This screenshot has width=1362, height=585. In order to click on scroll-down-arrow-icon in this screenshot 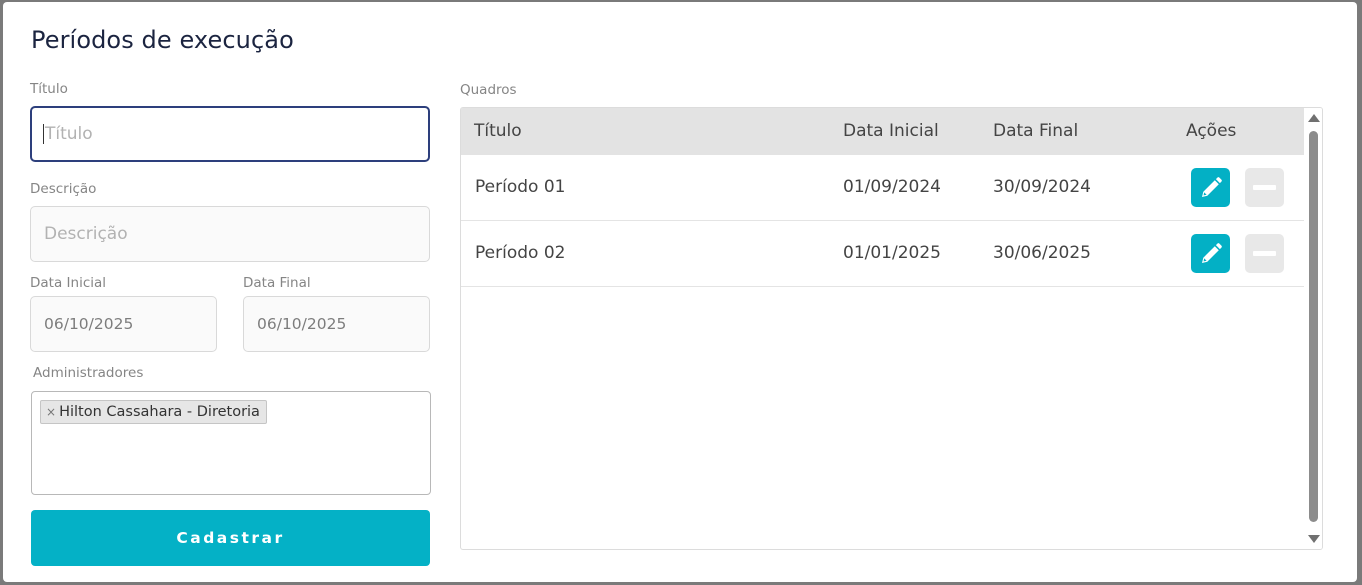, I will do `click(1314, 539)`.